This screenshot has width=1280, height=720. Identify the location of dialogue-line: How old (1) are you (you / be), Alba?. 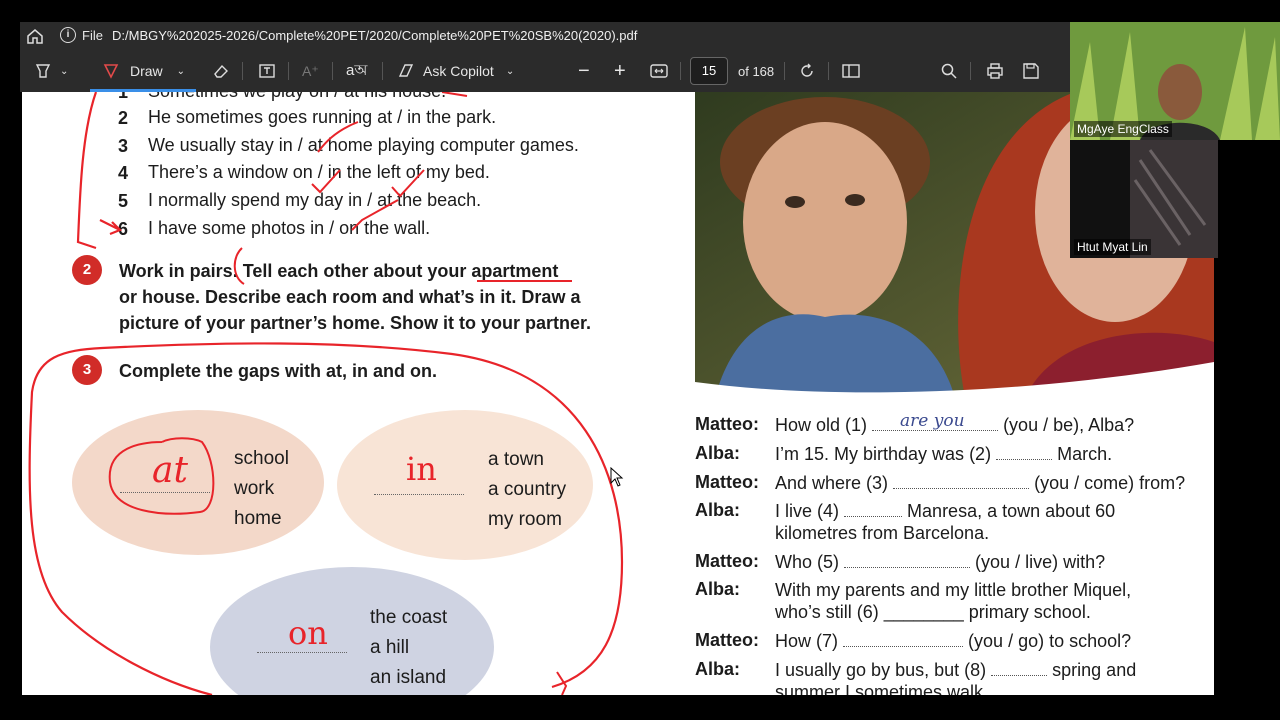
(955, 423).